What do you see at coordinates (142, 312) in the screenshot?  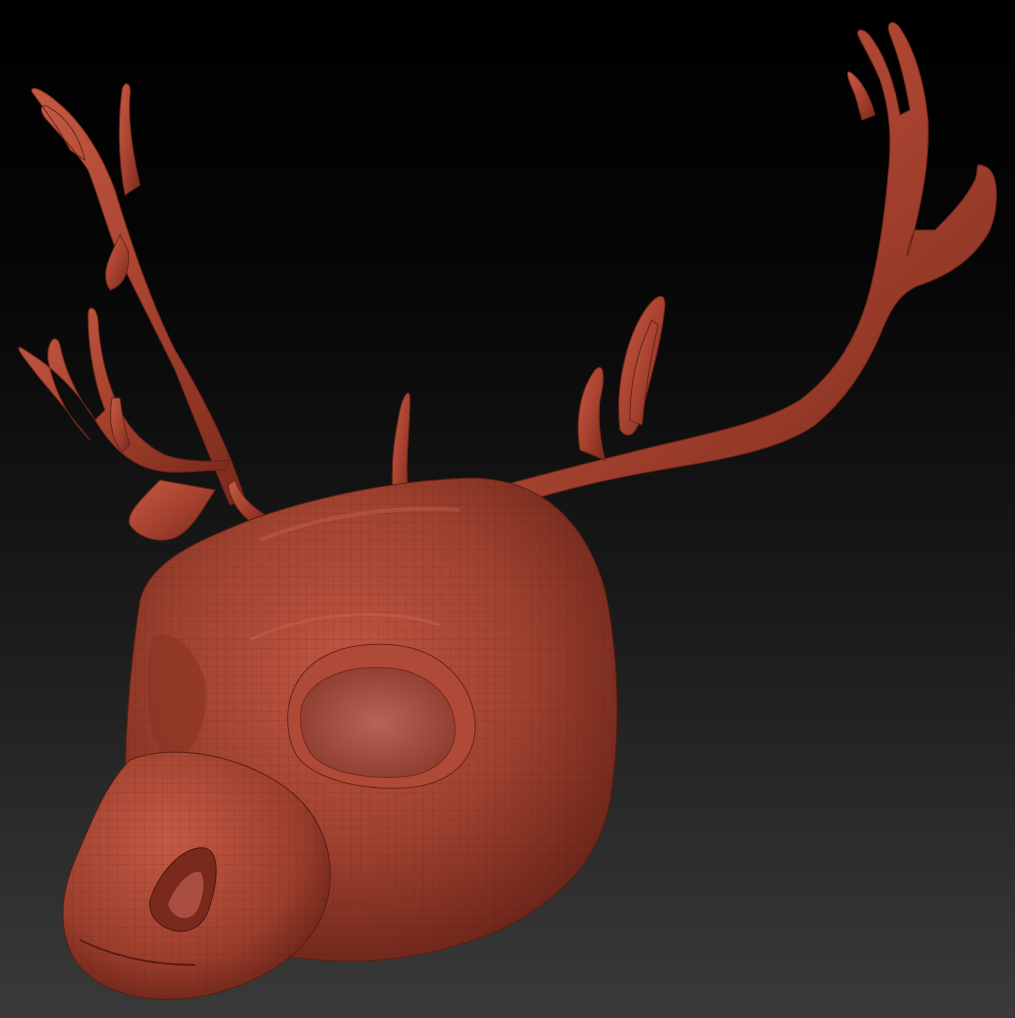 I see `left-antler` at bounding box center [142, 312].